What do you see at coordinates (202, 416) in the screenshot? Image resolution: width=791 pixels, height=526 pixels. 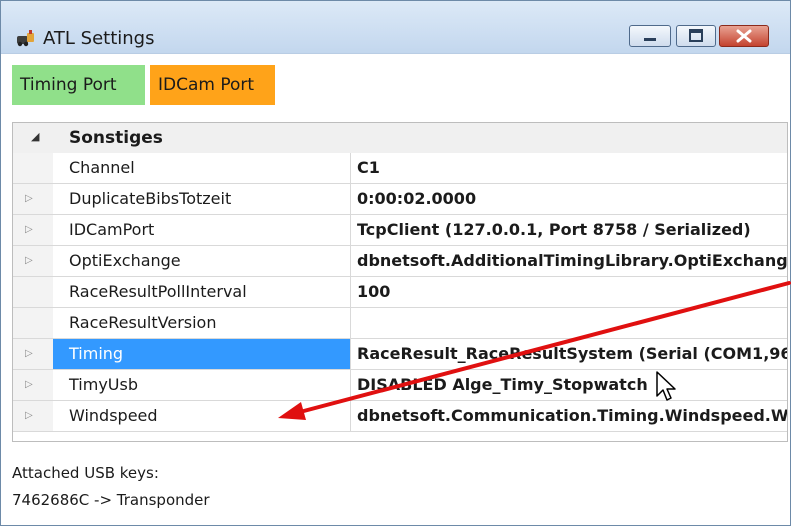 I see `property-name: Windspeed` at bounding box center [202, 416].